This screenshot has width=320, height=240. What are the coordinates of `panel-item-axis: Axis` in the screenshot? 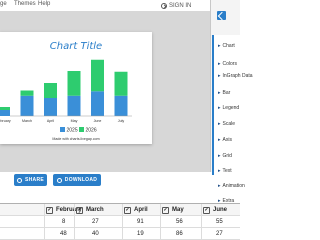 It's located at (225, 140).